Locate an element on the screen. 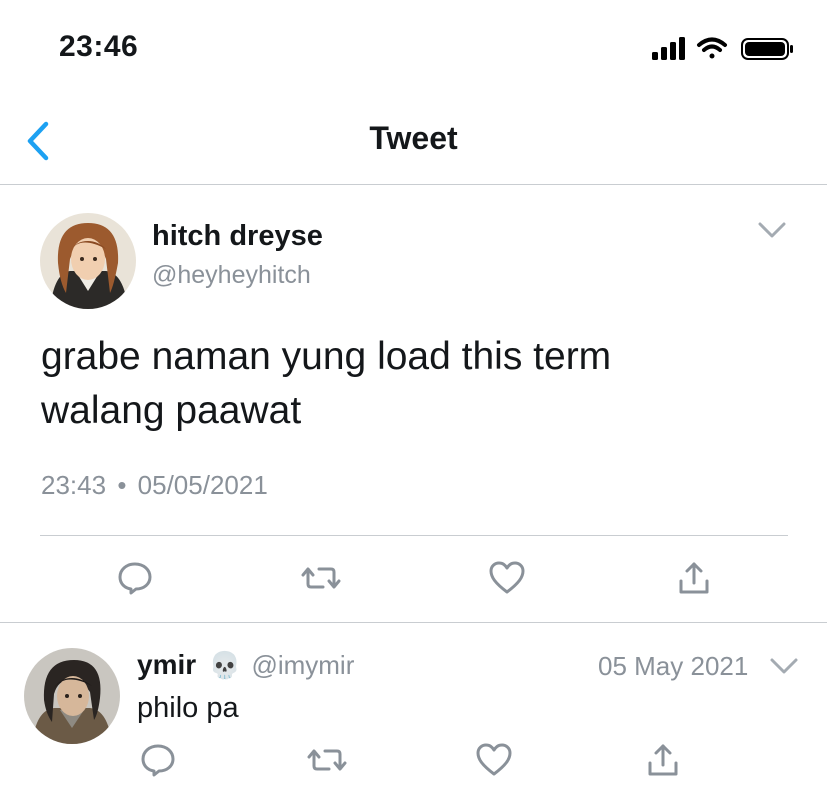  retweet-button is located at coordinates (321, 578).